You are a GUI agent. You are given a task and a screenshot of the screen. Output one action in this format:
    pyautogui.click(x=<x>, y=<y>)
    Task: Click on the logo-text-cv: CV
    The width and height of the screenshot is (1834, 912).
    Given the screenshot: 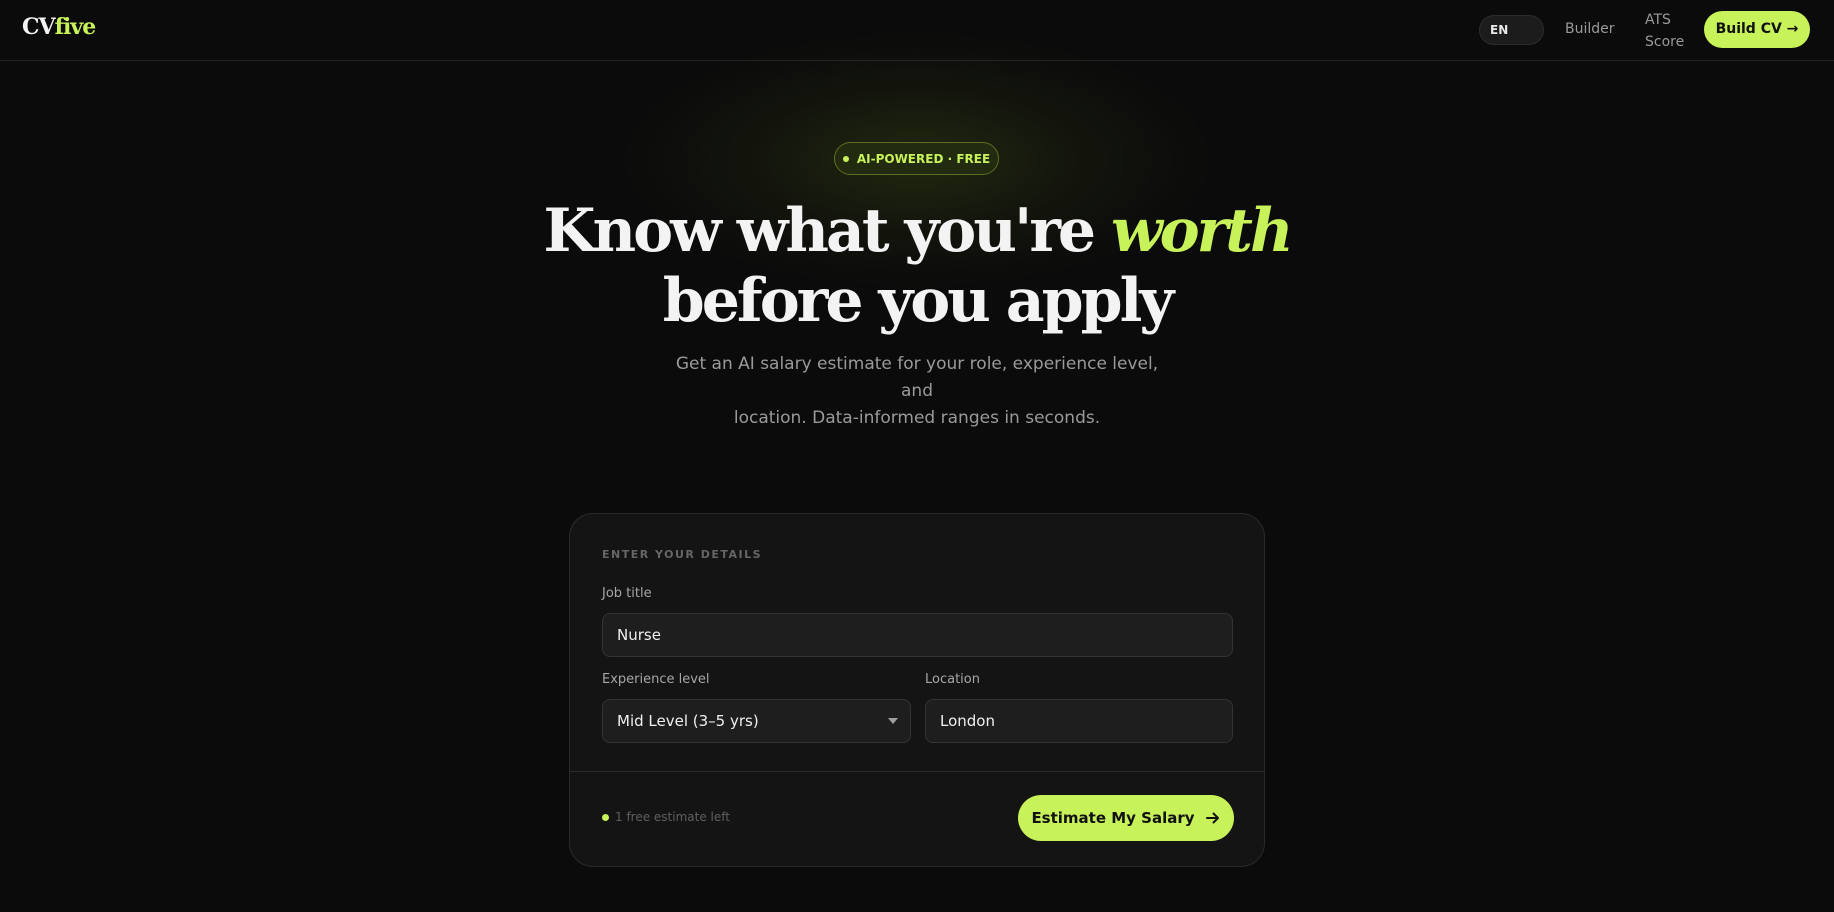 What is the action you would take?
    pyautogui.click(x=39, y=27)
    